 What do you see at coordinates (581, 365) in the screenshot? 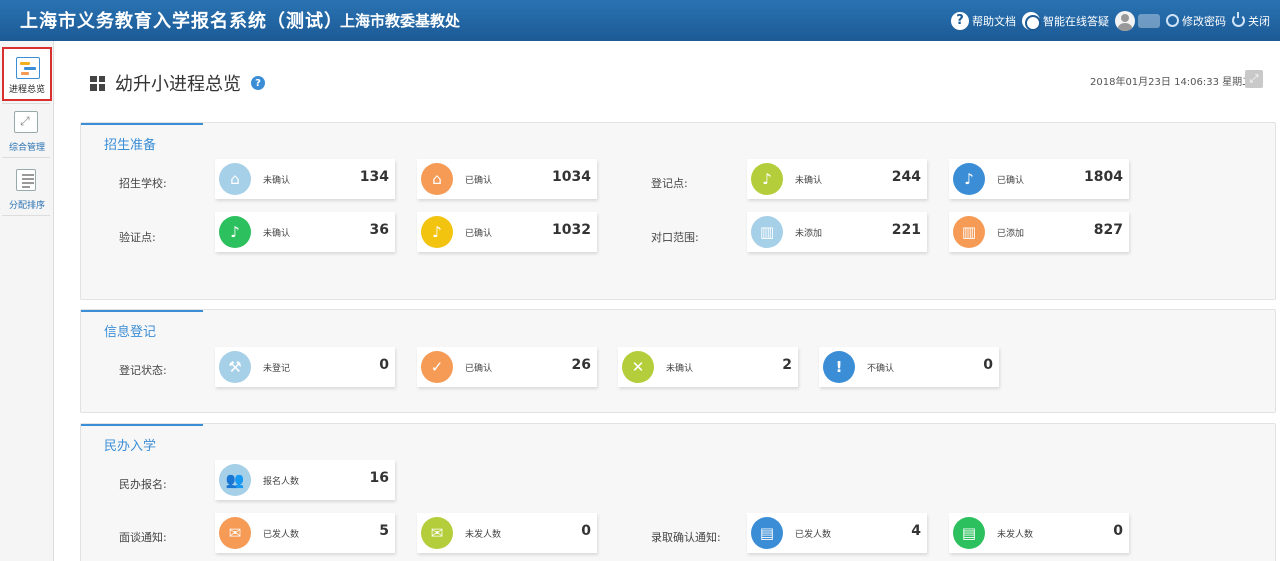
I see `stat-value: 26` at bounding box center [581, 365].